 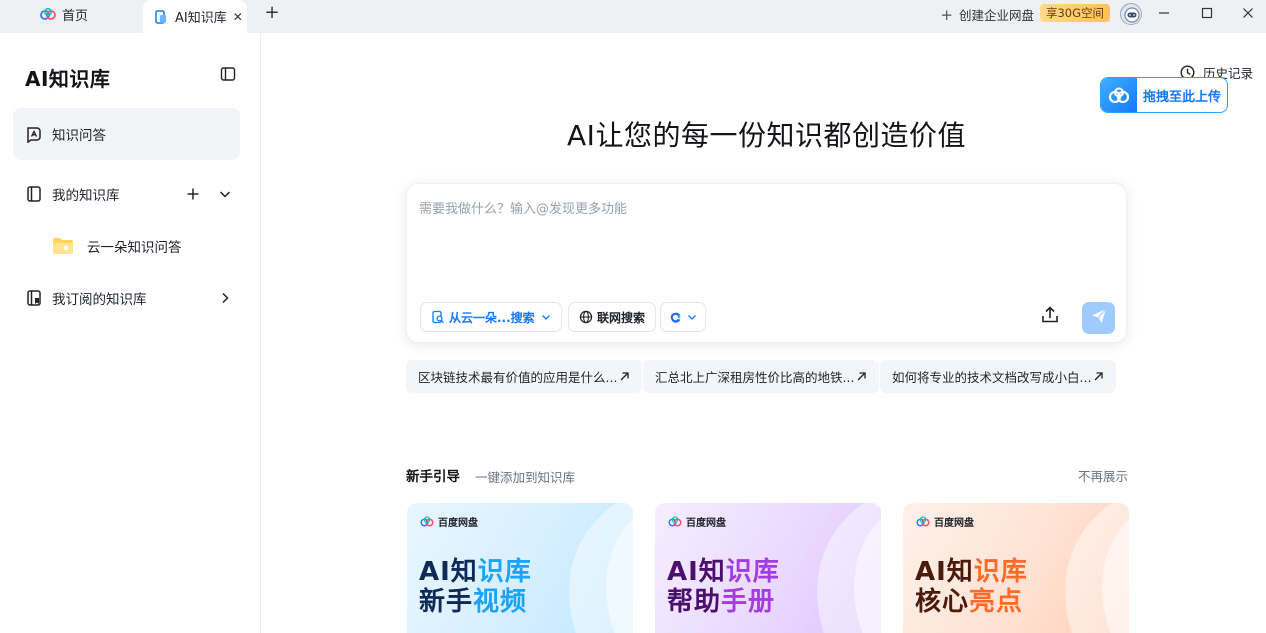 I want to click on create-enterprise-button: + 创建企业网盘, so click(x=987, y=14).